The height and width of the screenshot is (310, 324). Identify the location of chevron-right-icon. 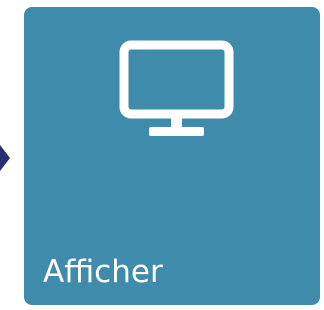
(5, 158).